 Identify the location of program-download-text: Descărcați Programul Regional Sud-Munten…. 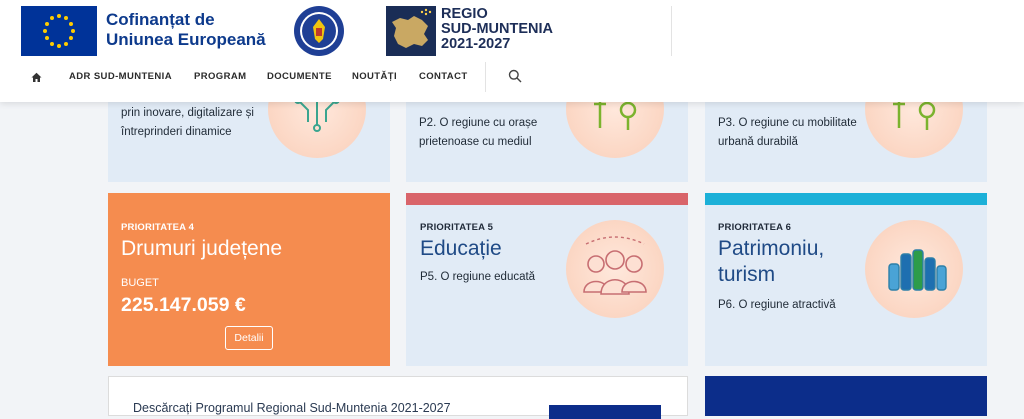
(292, 408).